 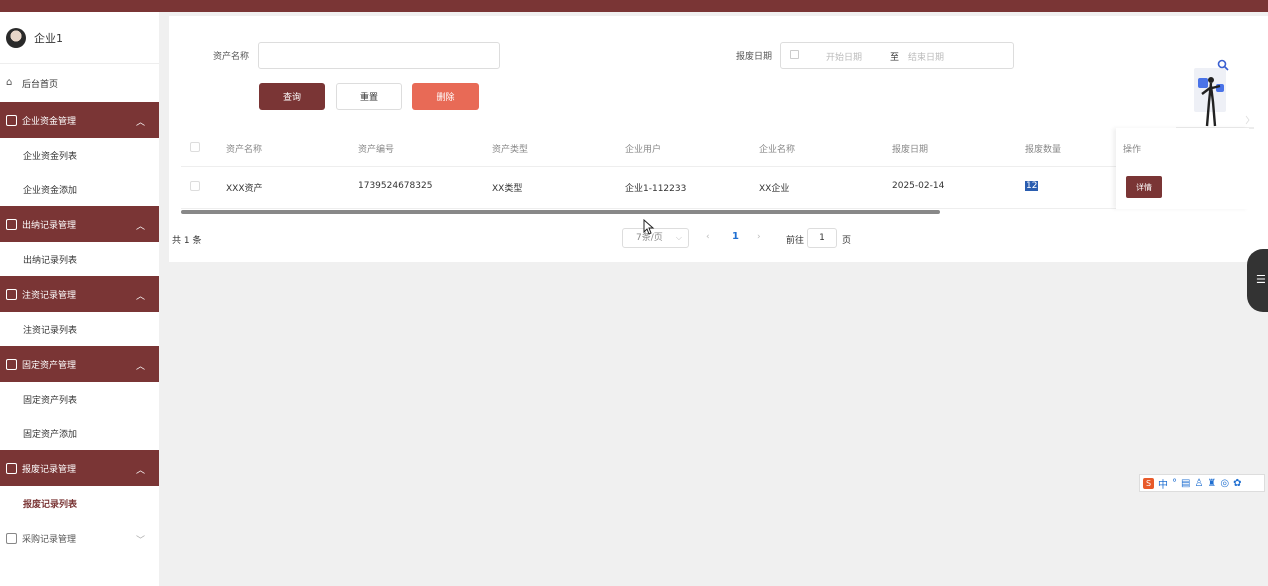 What do you see at coordinates (1224, 483) in the screenshot?
I see `toolbox-icon: ◎` at bounding box center [1224, 483].